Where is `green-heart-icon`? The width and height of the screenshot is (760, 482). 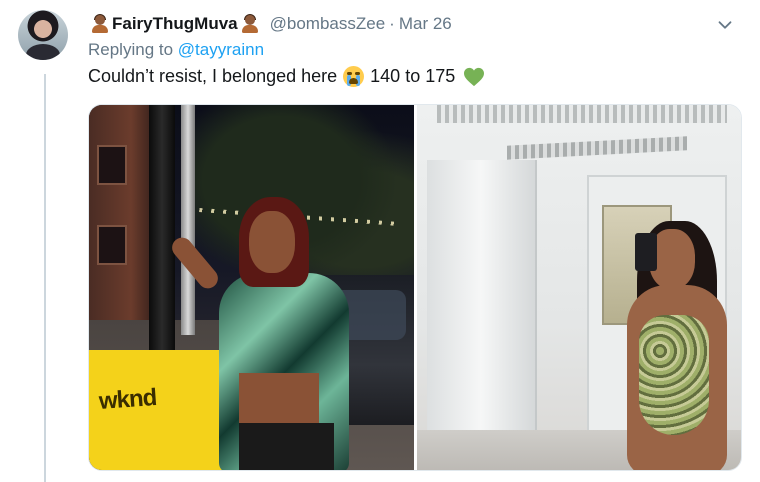 green-heart-icon is located at coordinates (474, 76).